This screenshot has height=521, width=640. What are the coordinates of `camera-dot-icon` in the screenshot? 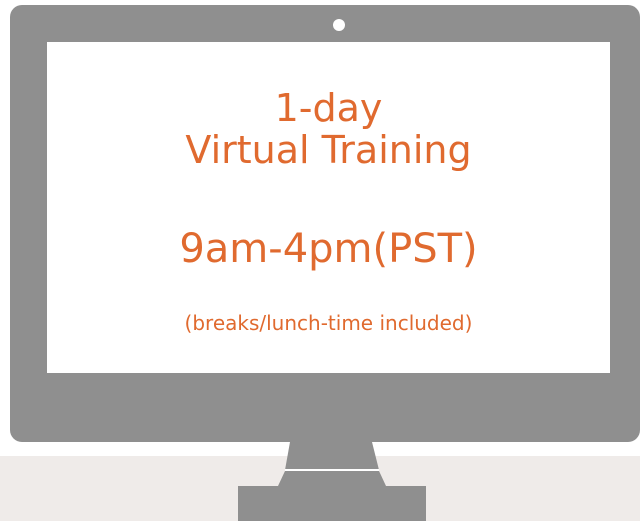 It's located at (339, 25).